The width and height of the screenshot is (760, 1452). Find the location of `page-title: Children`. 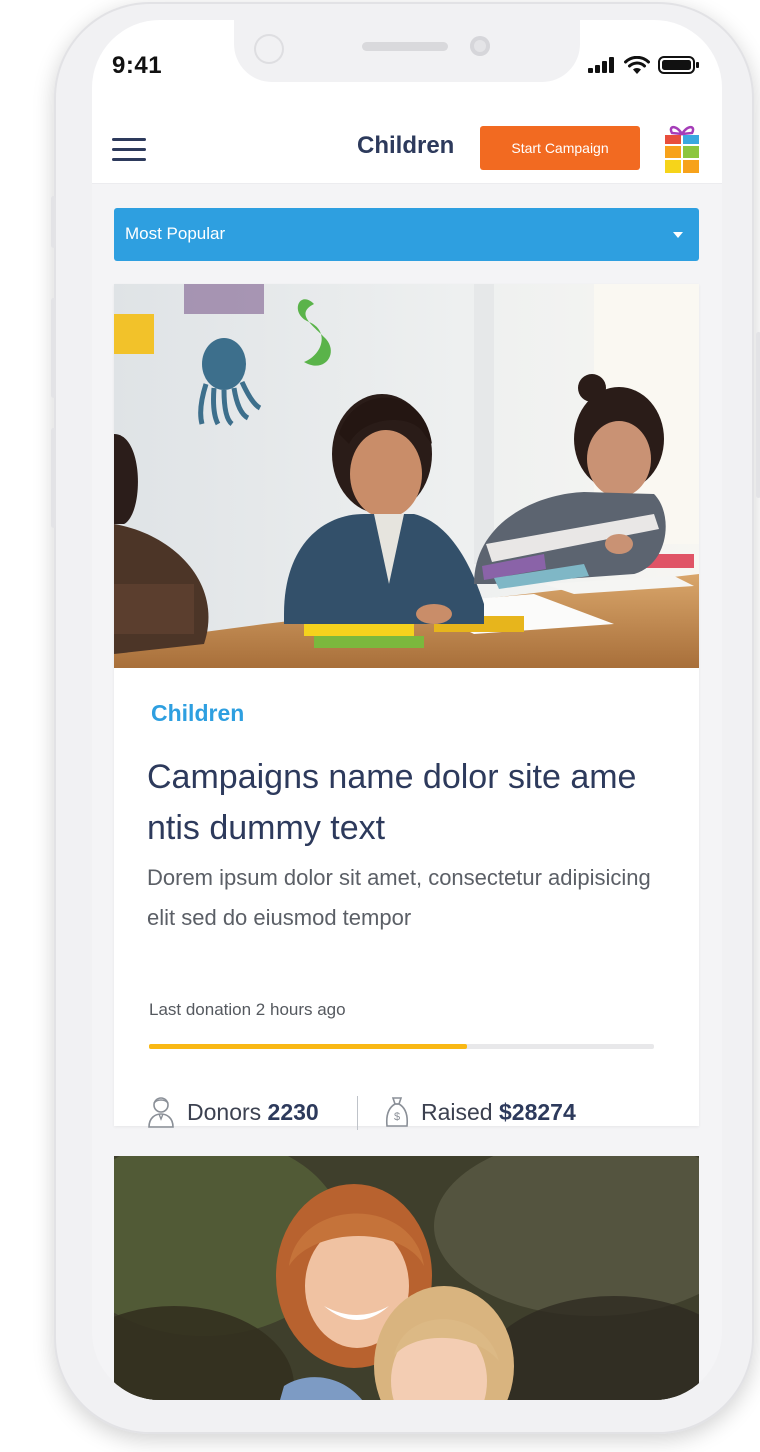

page-title: Children is located at coordinates (406, 145).